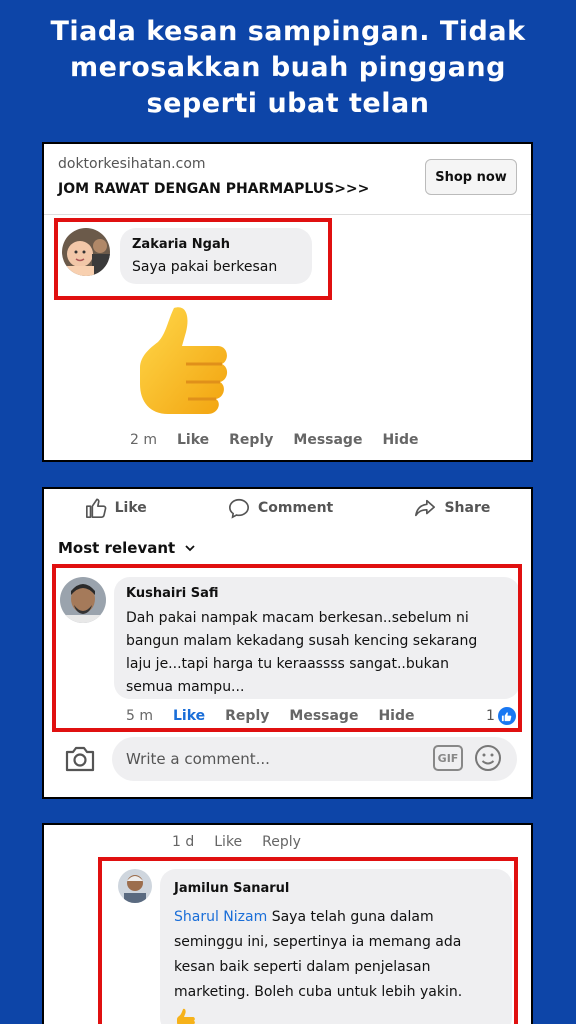 The image size is (576, 1024). I want to click on gif-button: GIF, so click(448, 758).